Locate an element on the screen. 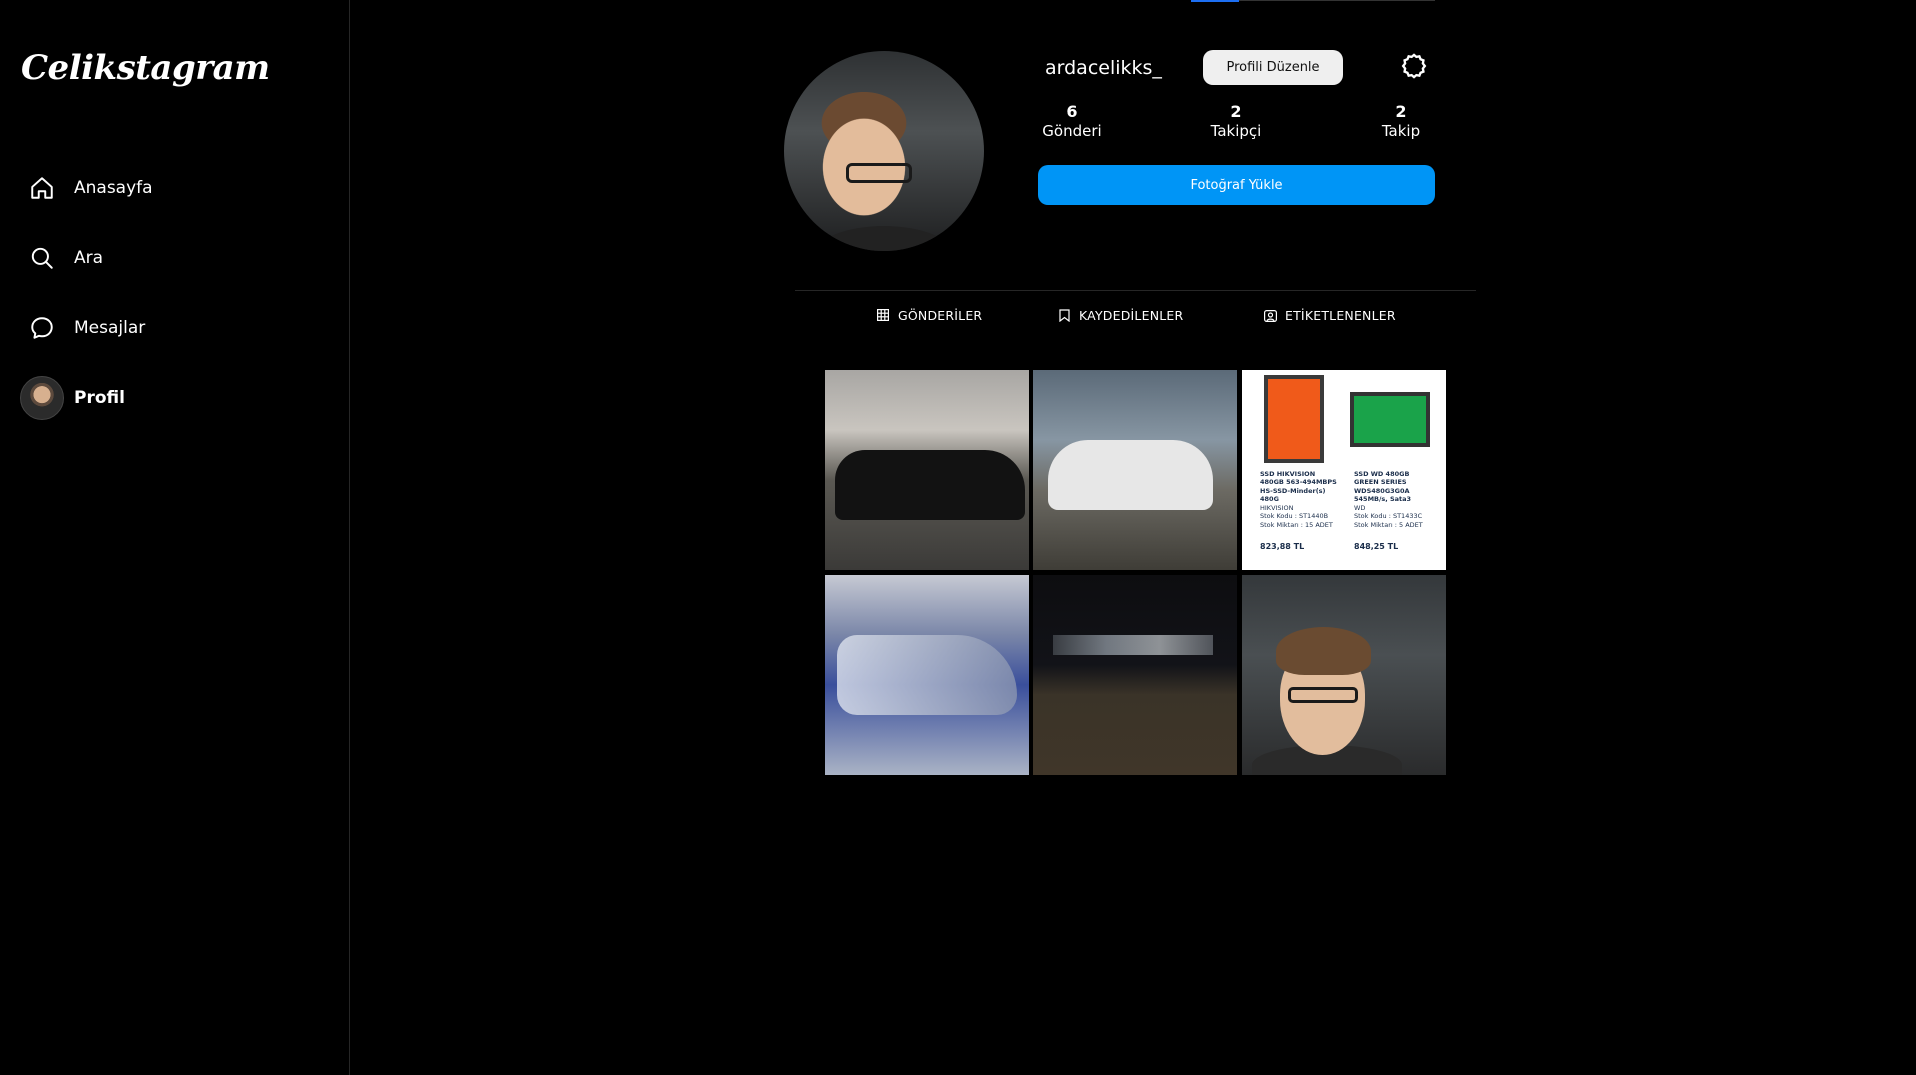 The height and width of the screenshot is (1075, 1916). profile-username: ardacelikks_ is located at coordinates (1103, 68).